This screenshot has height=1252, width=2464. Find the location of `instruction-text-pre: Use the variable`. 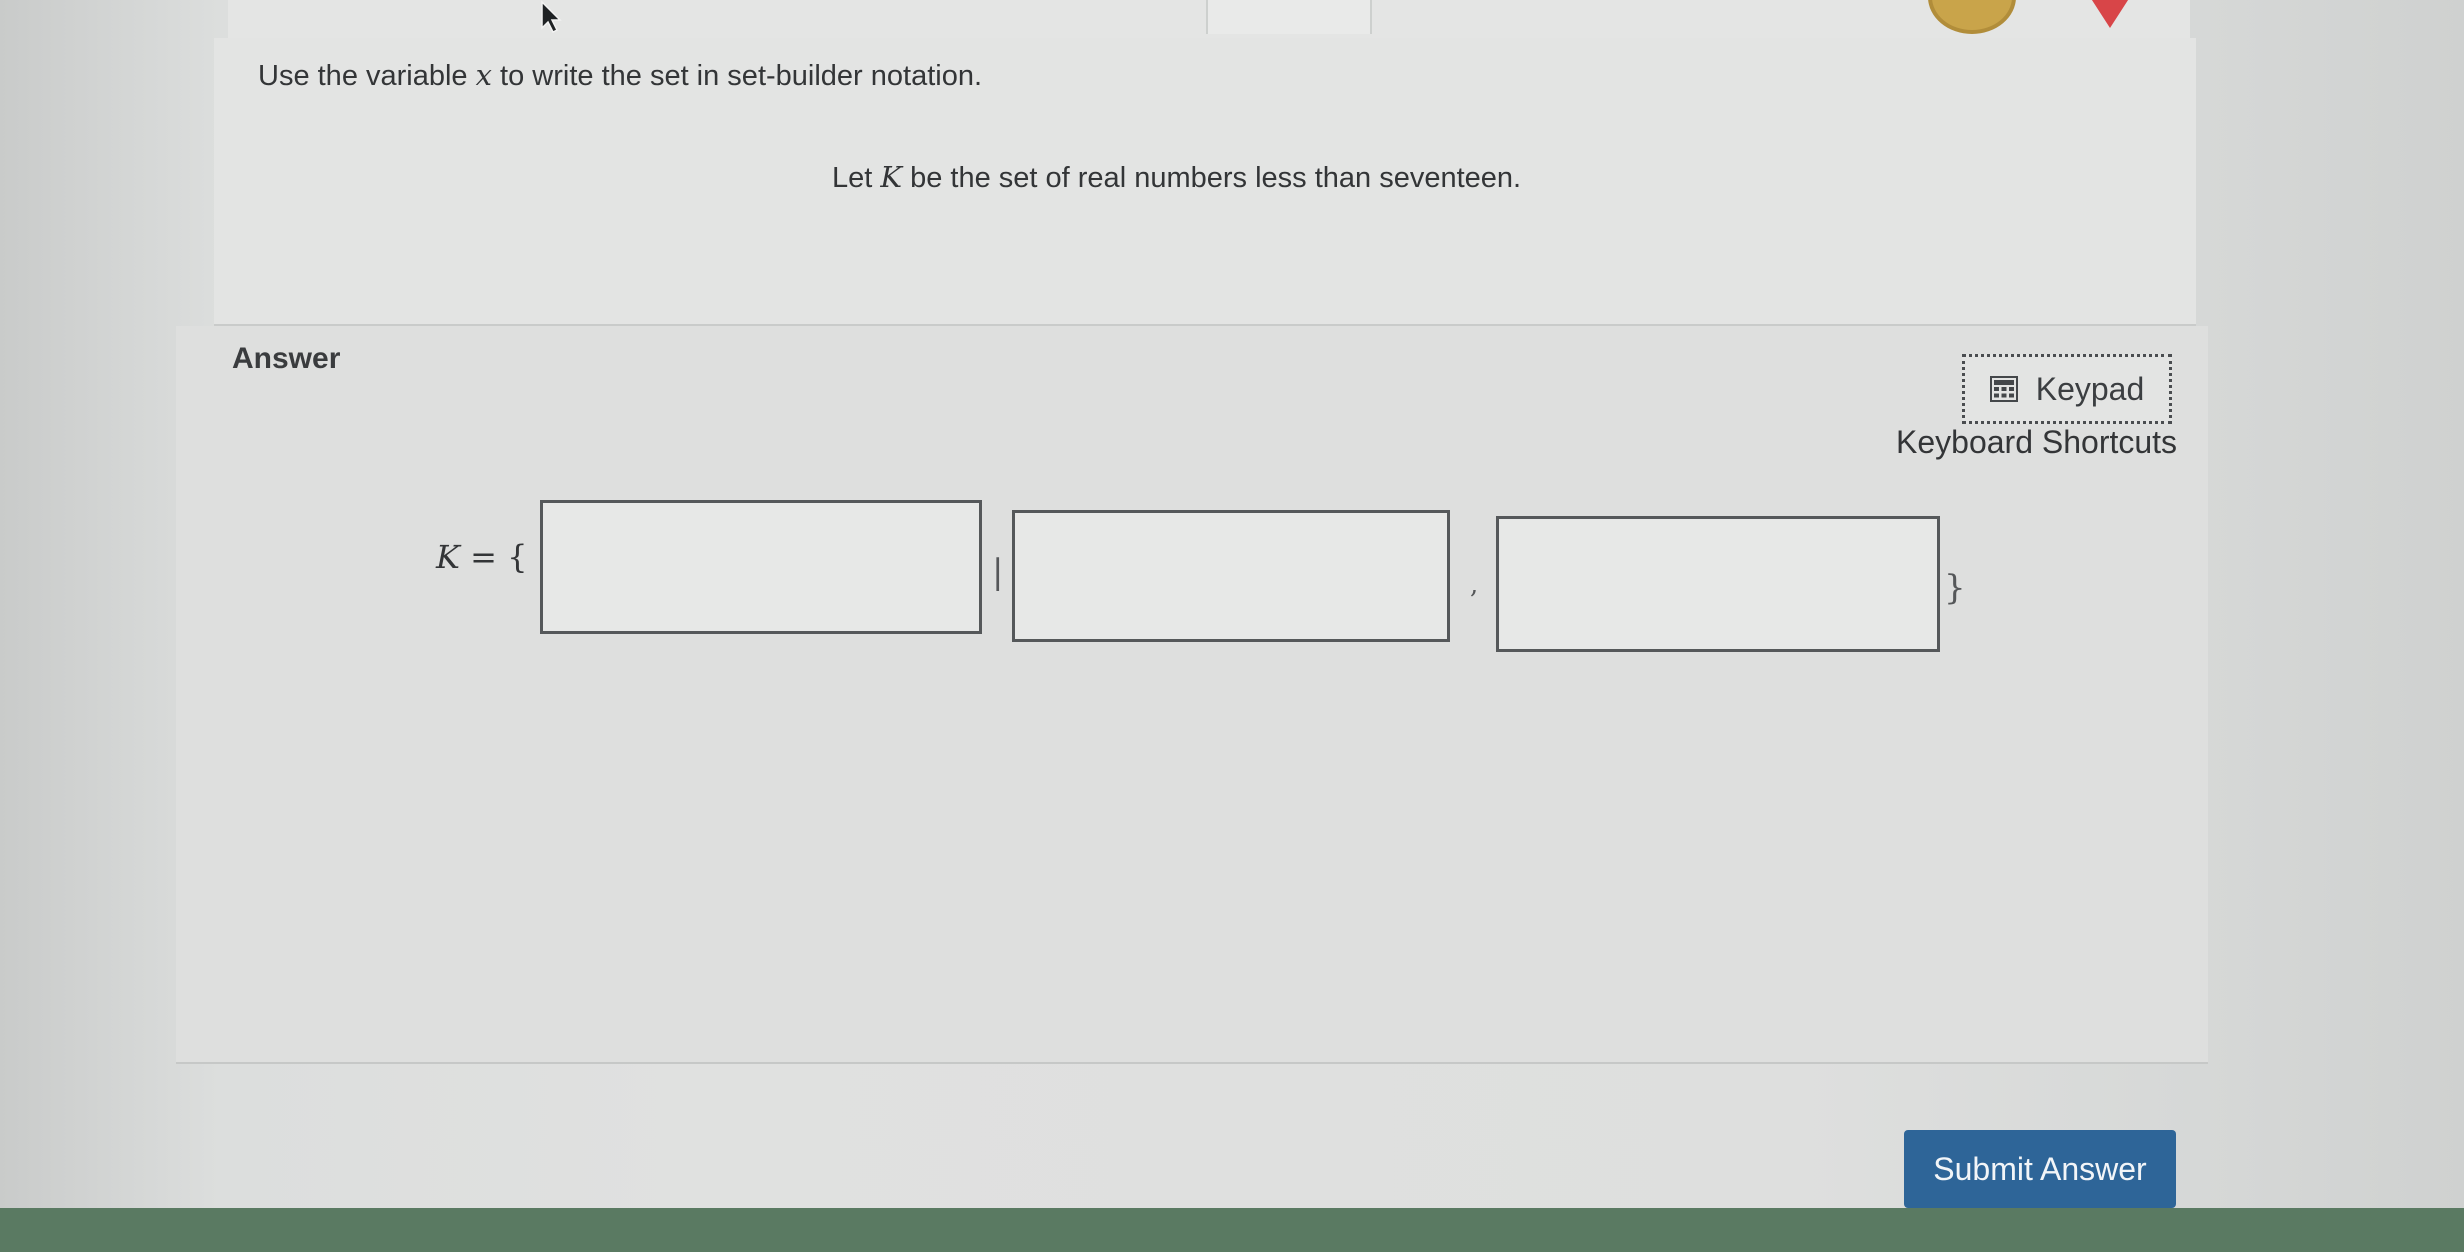

instruction-text-pre: Use the variable is located at coordinates (367, 76).